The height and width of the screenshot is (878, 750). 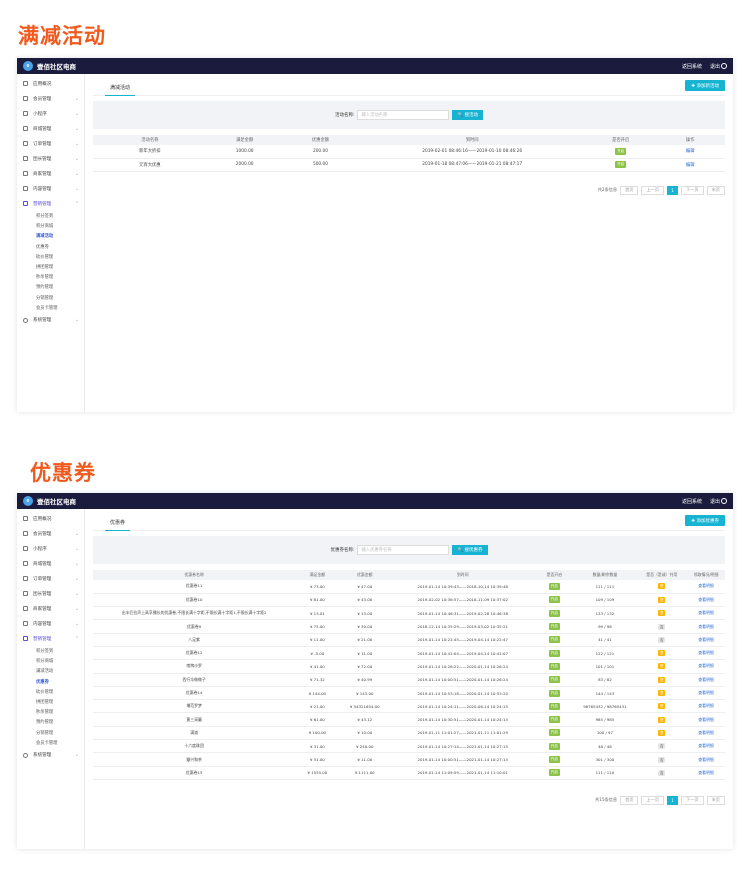 What do you see at coordinates (118, 523) in the screenshot?
I see `tab-coupon: 优惠券` at bounding box center [118, 523].